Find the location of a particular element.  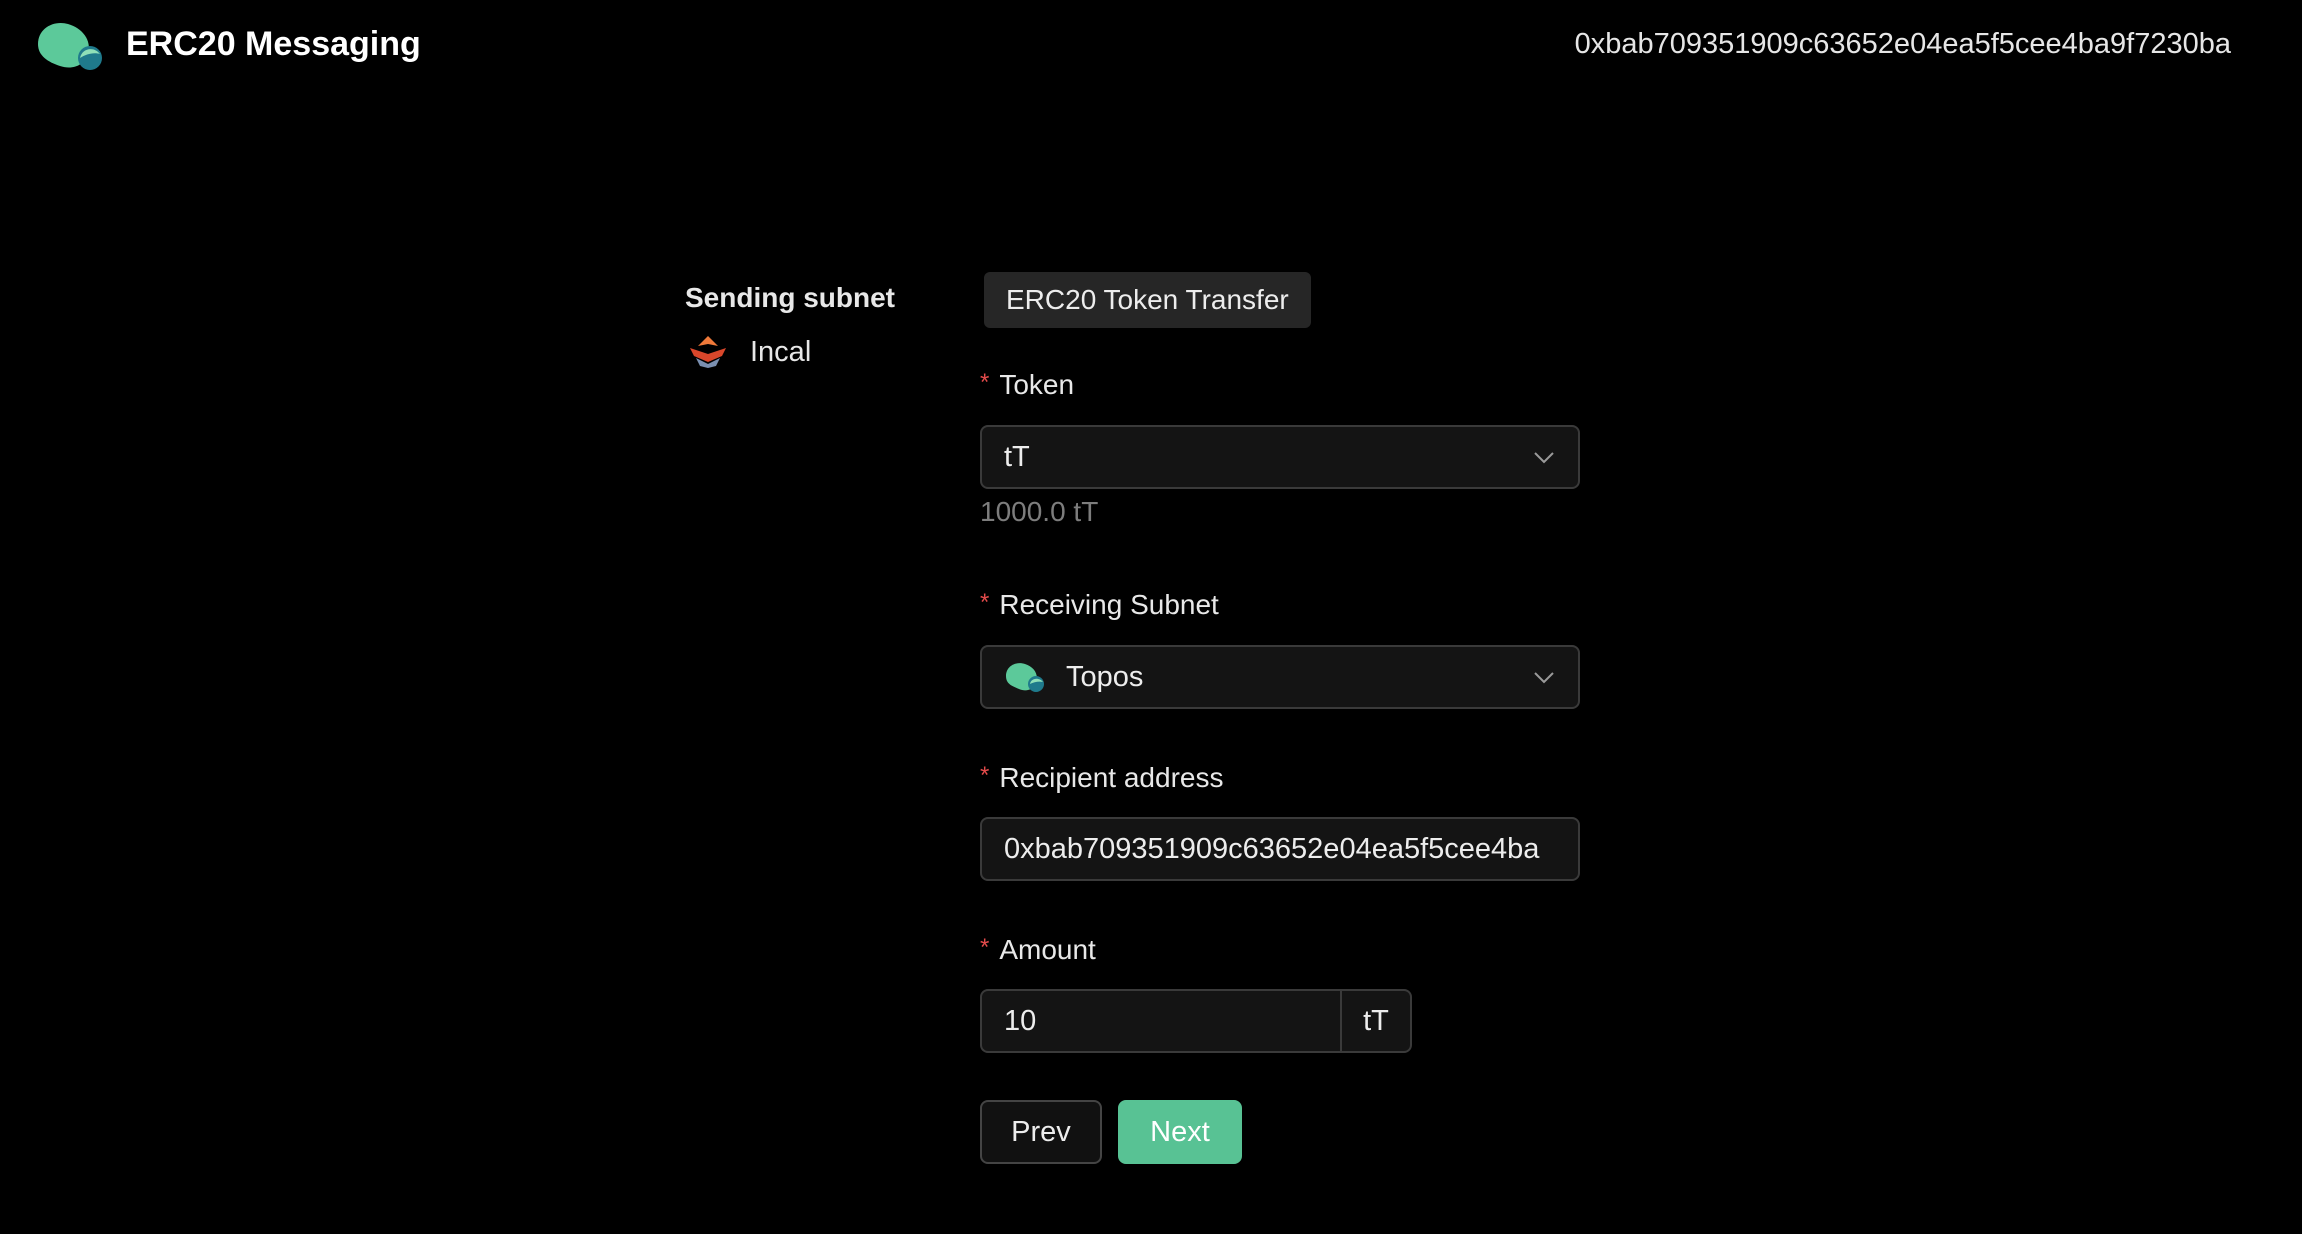

amount-label-text: Amount is located at coordinates (1047, 949).